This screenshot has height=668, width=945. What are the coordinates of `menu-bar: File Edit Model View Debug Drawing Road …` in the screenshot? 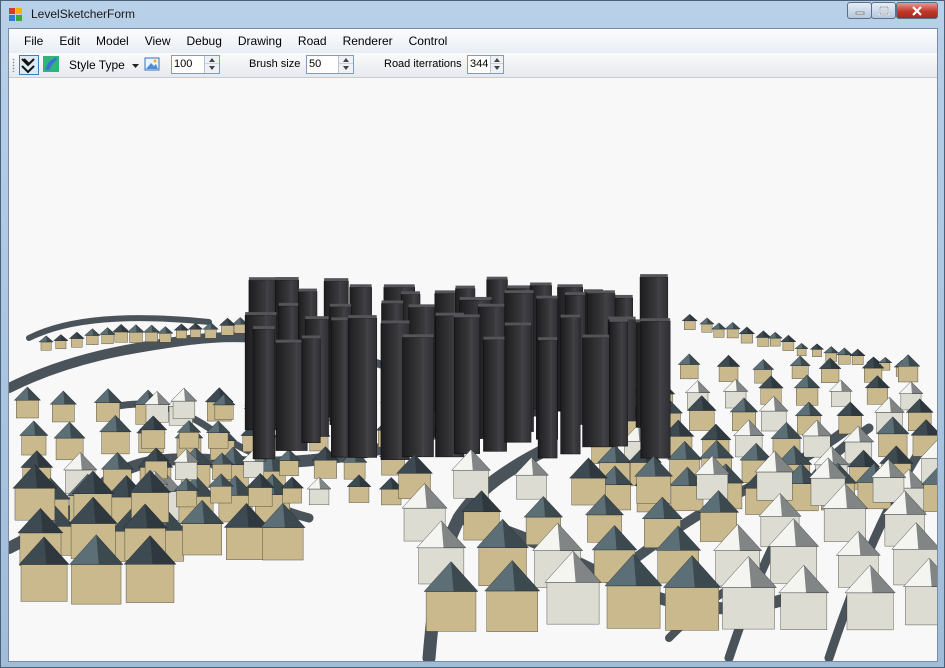 It's located at (473, 41).